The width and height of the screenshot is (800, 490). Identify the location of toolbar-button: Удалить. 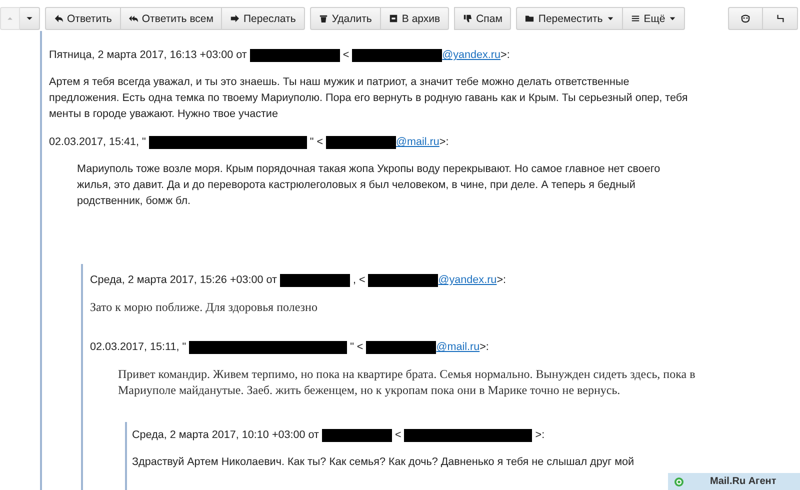
(345, 18).